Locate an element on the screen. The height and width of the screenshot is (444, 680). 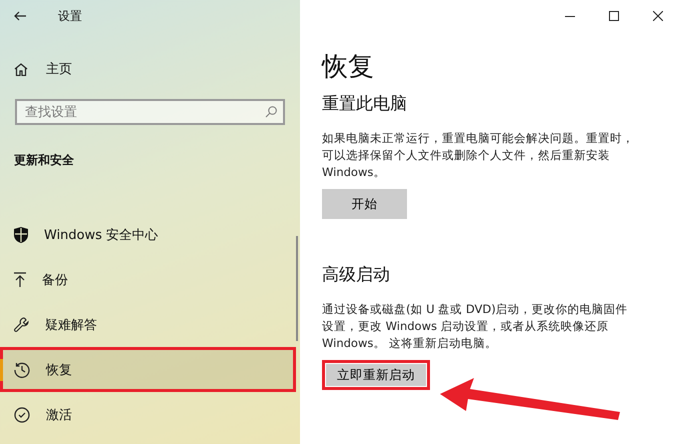
action-button: 开始 is located at coordinates (364, 204).